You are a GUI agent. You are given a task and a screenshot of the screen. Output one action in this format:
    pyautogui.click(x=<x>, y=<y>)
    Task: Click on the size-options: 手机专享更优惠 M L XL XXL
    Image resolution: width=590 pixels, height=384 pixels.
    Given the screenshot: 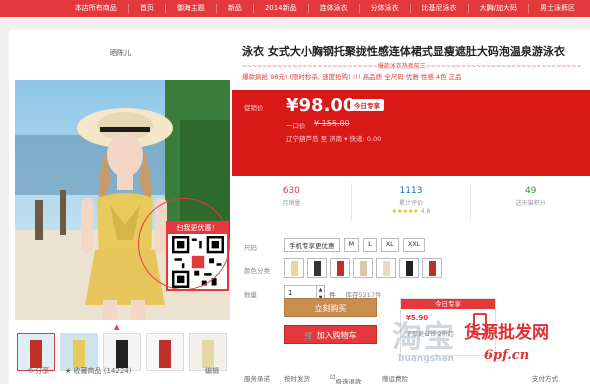 What is the action you would take?
    pyautogui.click(x=355, y=245)
    